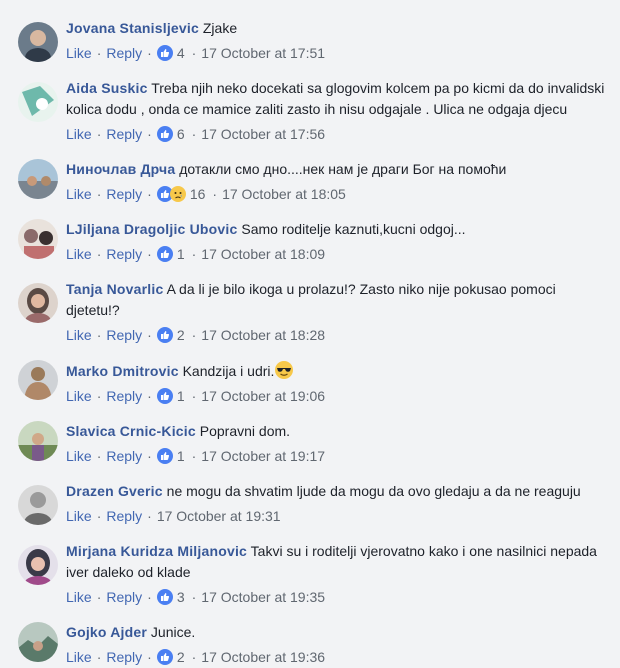 The height and width of the screenshot is (668, 620). Describe the element at coordinates (338, 335) in the screenshot. I see `comment-actions: Like · Reply · 2 · 17 October at 18:28` at that location.